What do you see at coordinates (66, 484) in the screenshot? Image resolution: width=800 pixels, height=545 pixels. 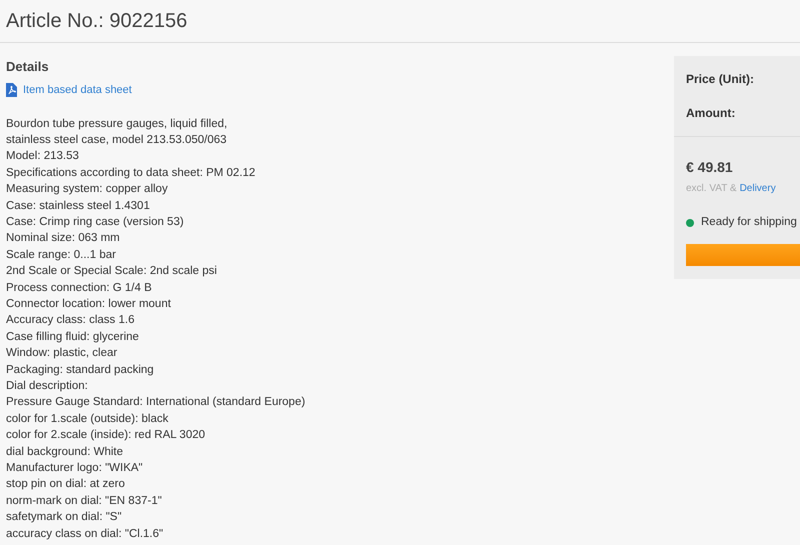 I see `specification-line: stop pin on dial: at zero` at bounding box center [66, 484].